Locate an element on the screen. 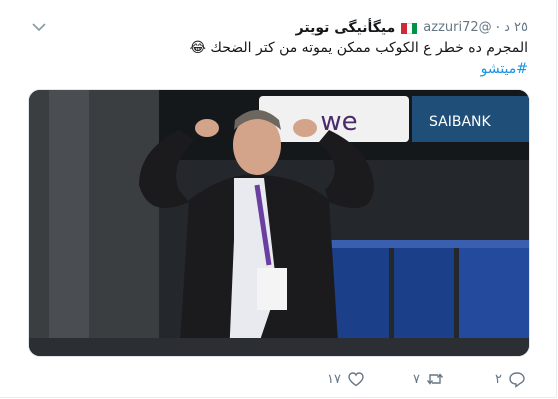  heart-icon is located at coordinates (356, 379).